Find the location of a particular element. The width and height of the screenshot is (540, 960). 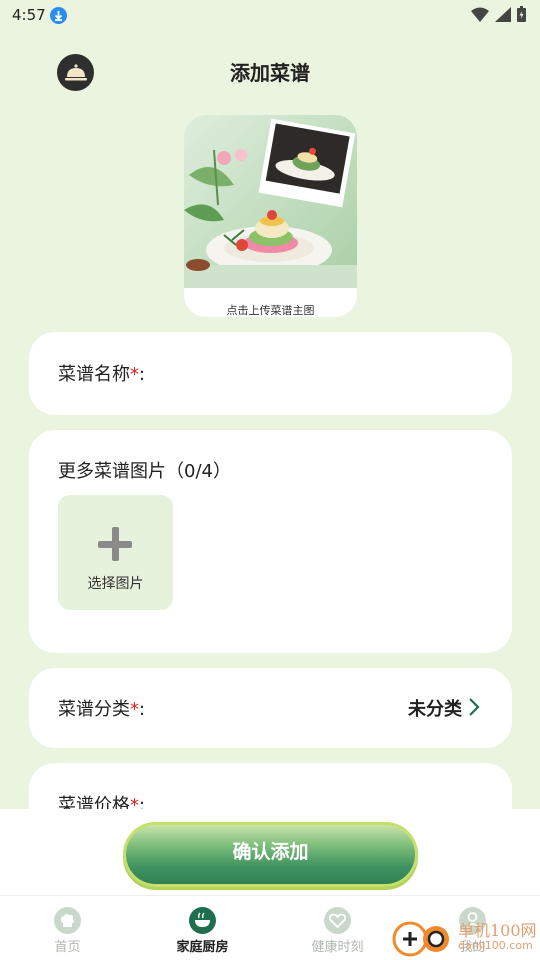

more-photos-label: 更多菜谱图片（0/4） is located at coordinates (144, 471).